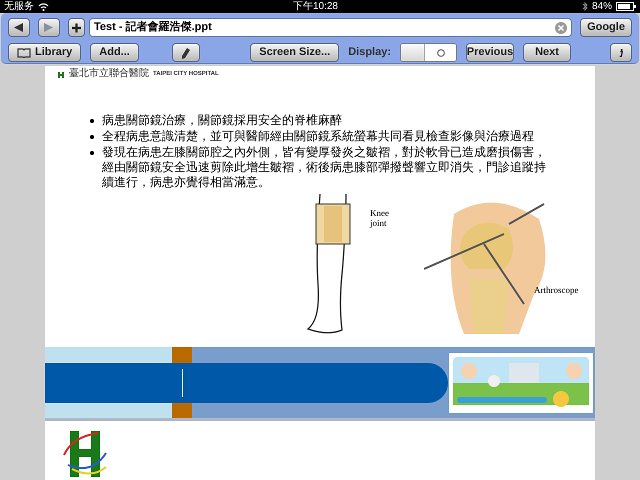 This screenshot has width=640, height=480. I want to click on library-button: Library, so click(45, 52).